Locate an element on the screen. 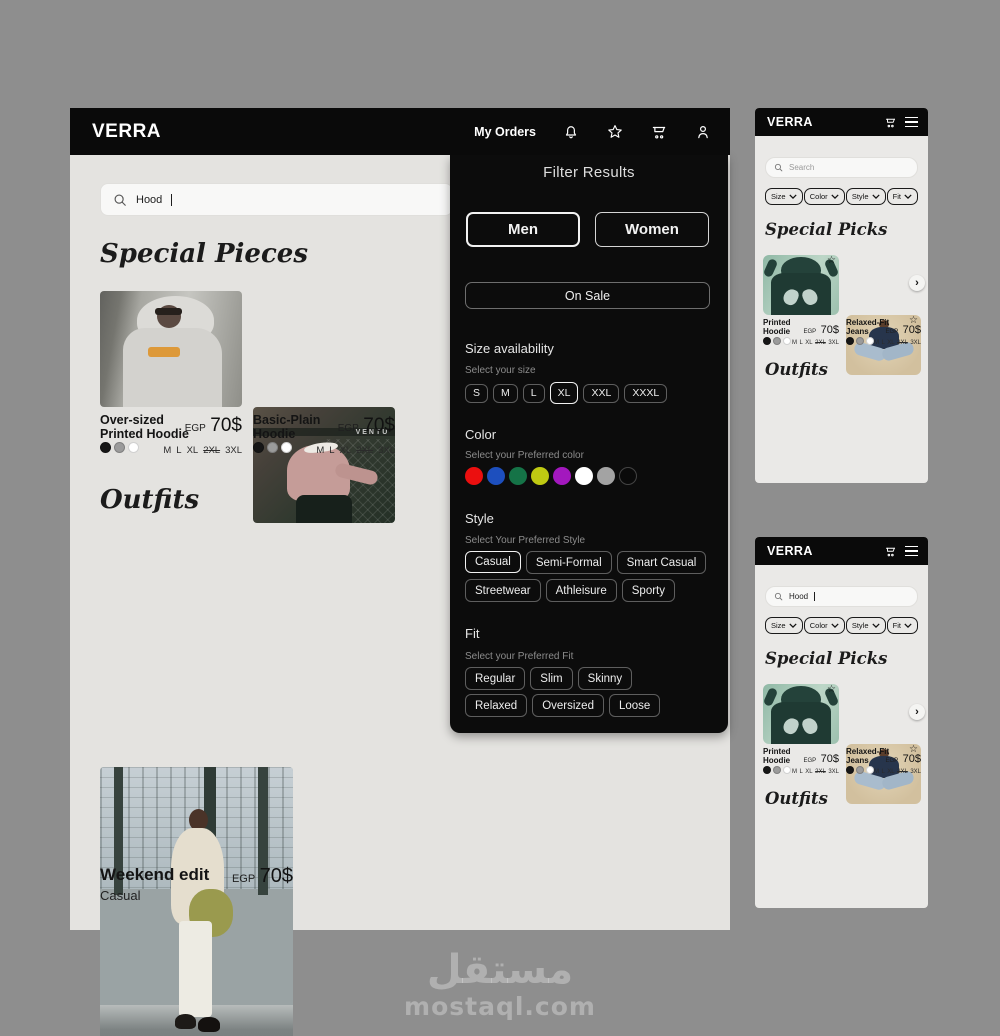  size-chip: XXL is located at coordinates (601, 393).